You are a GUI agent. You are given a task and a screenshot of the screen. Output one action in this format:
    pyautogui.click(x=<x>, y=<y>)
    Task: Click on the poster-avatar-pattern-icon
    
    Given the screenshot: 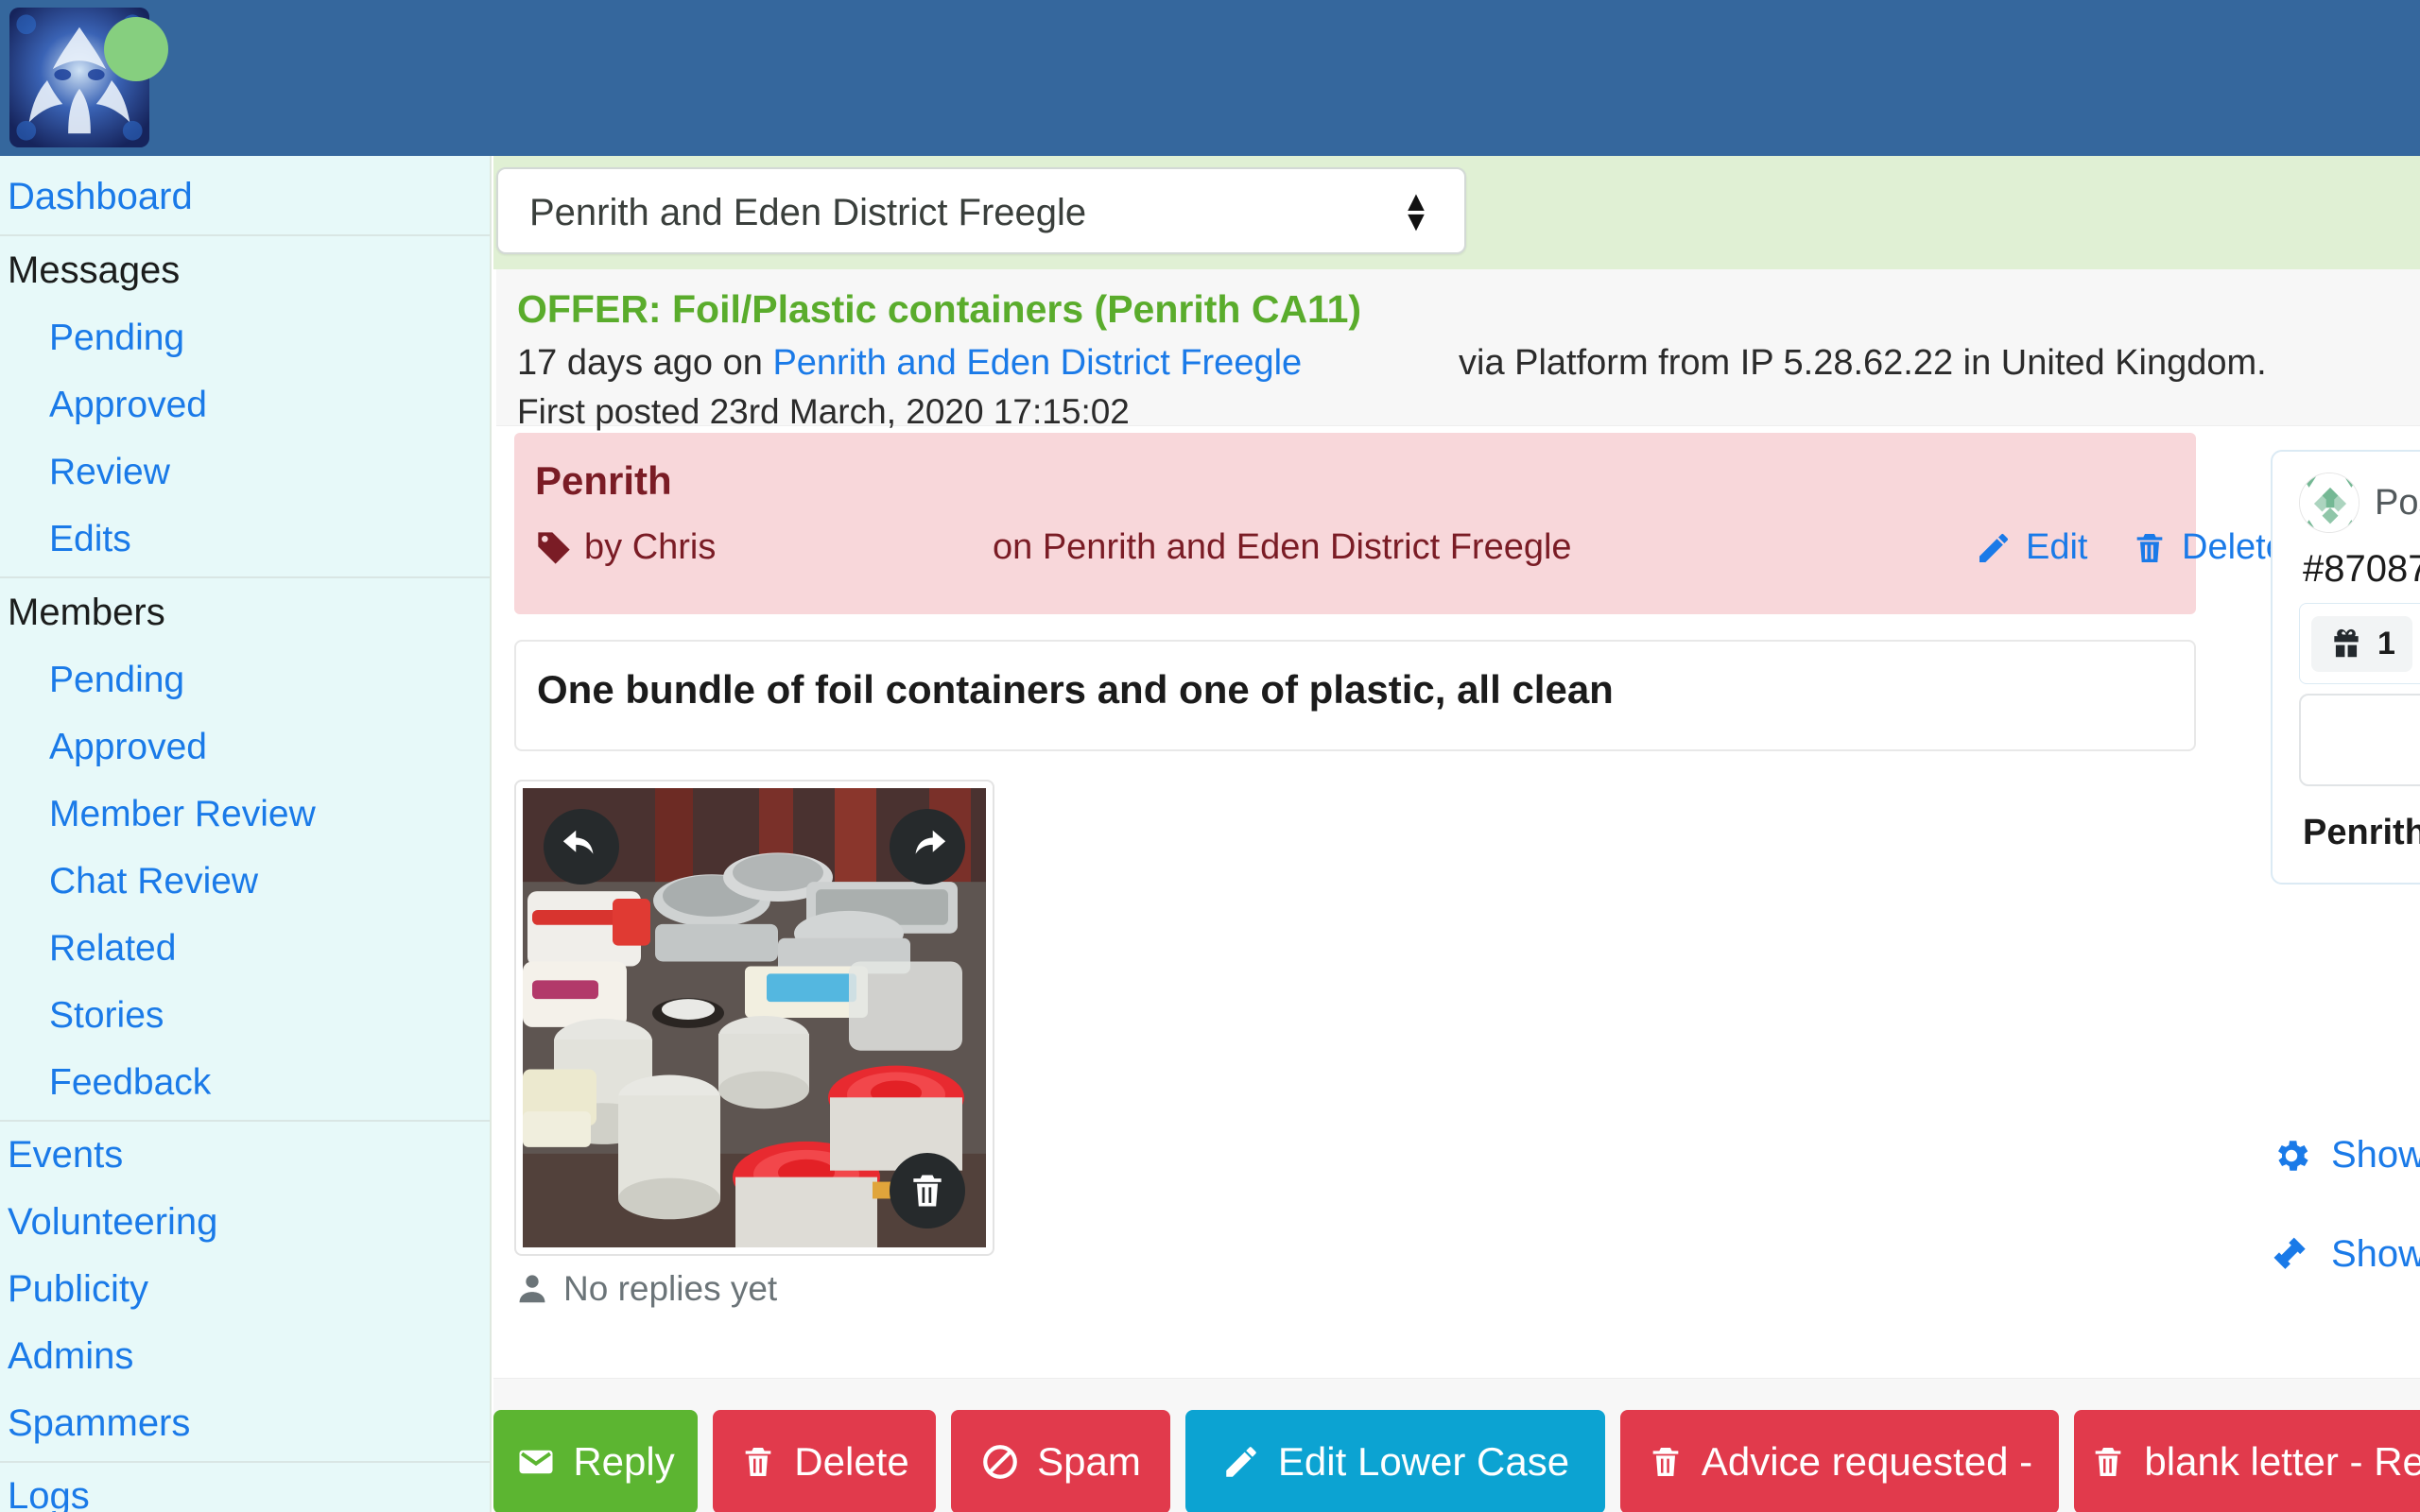 What is the action you would take?
    pyautogui.click(x=2329, y=502)
    